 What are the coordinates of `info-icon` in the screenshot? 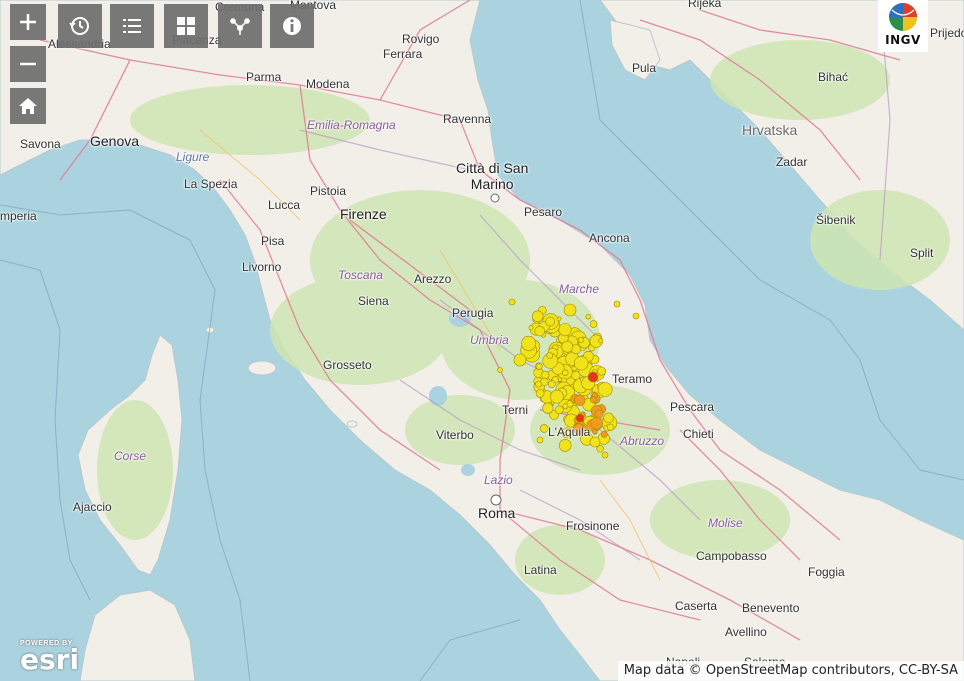 It's located at (292, 26).